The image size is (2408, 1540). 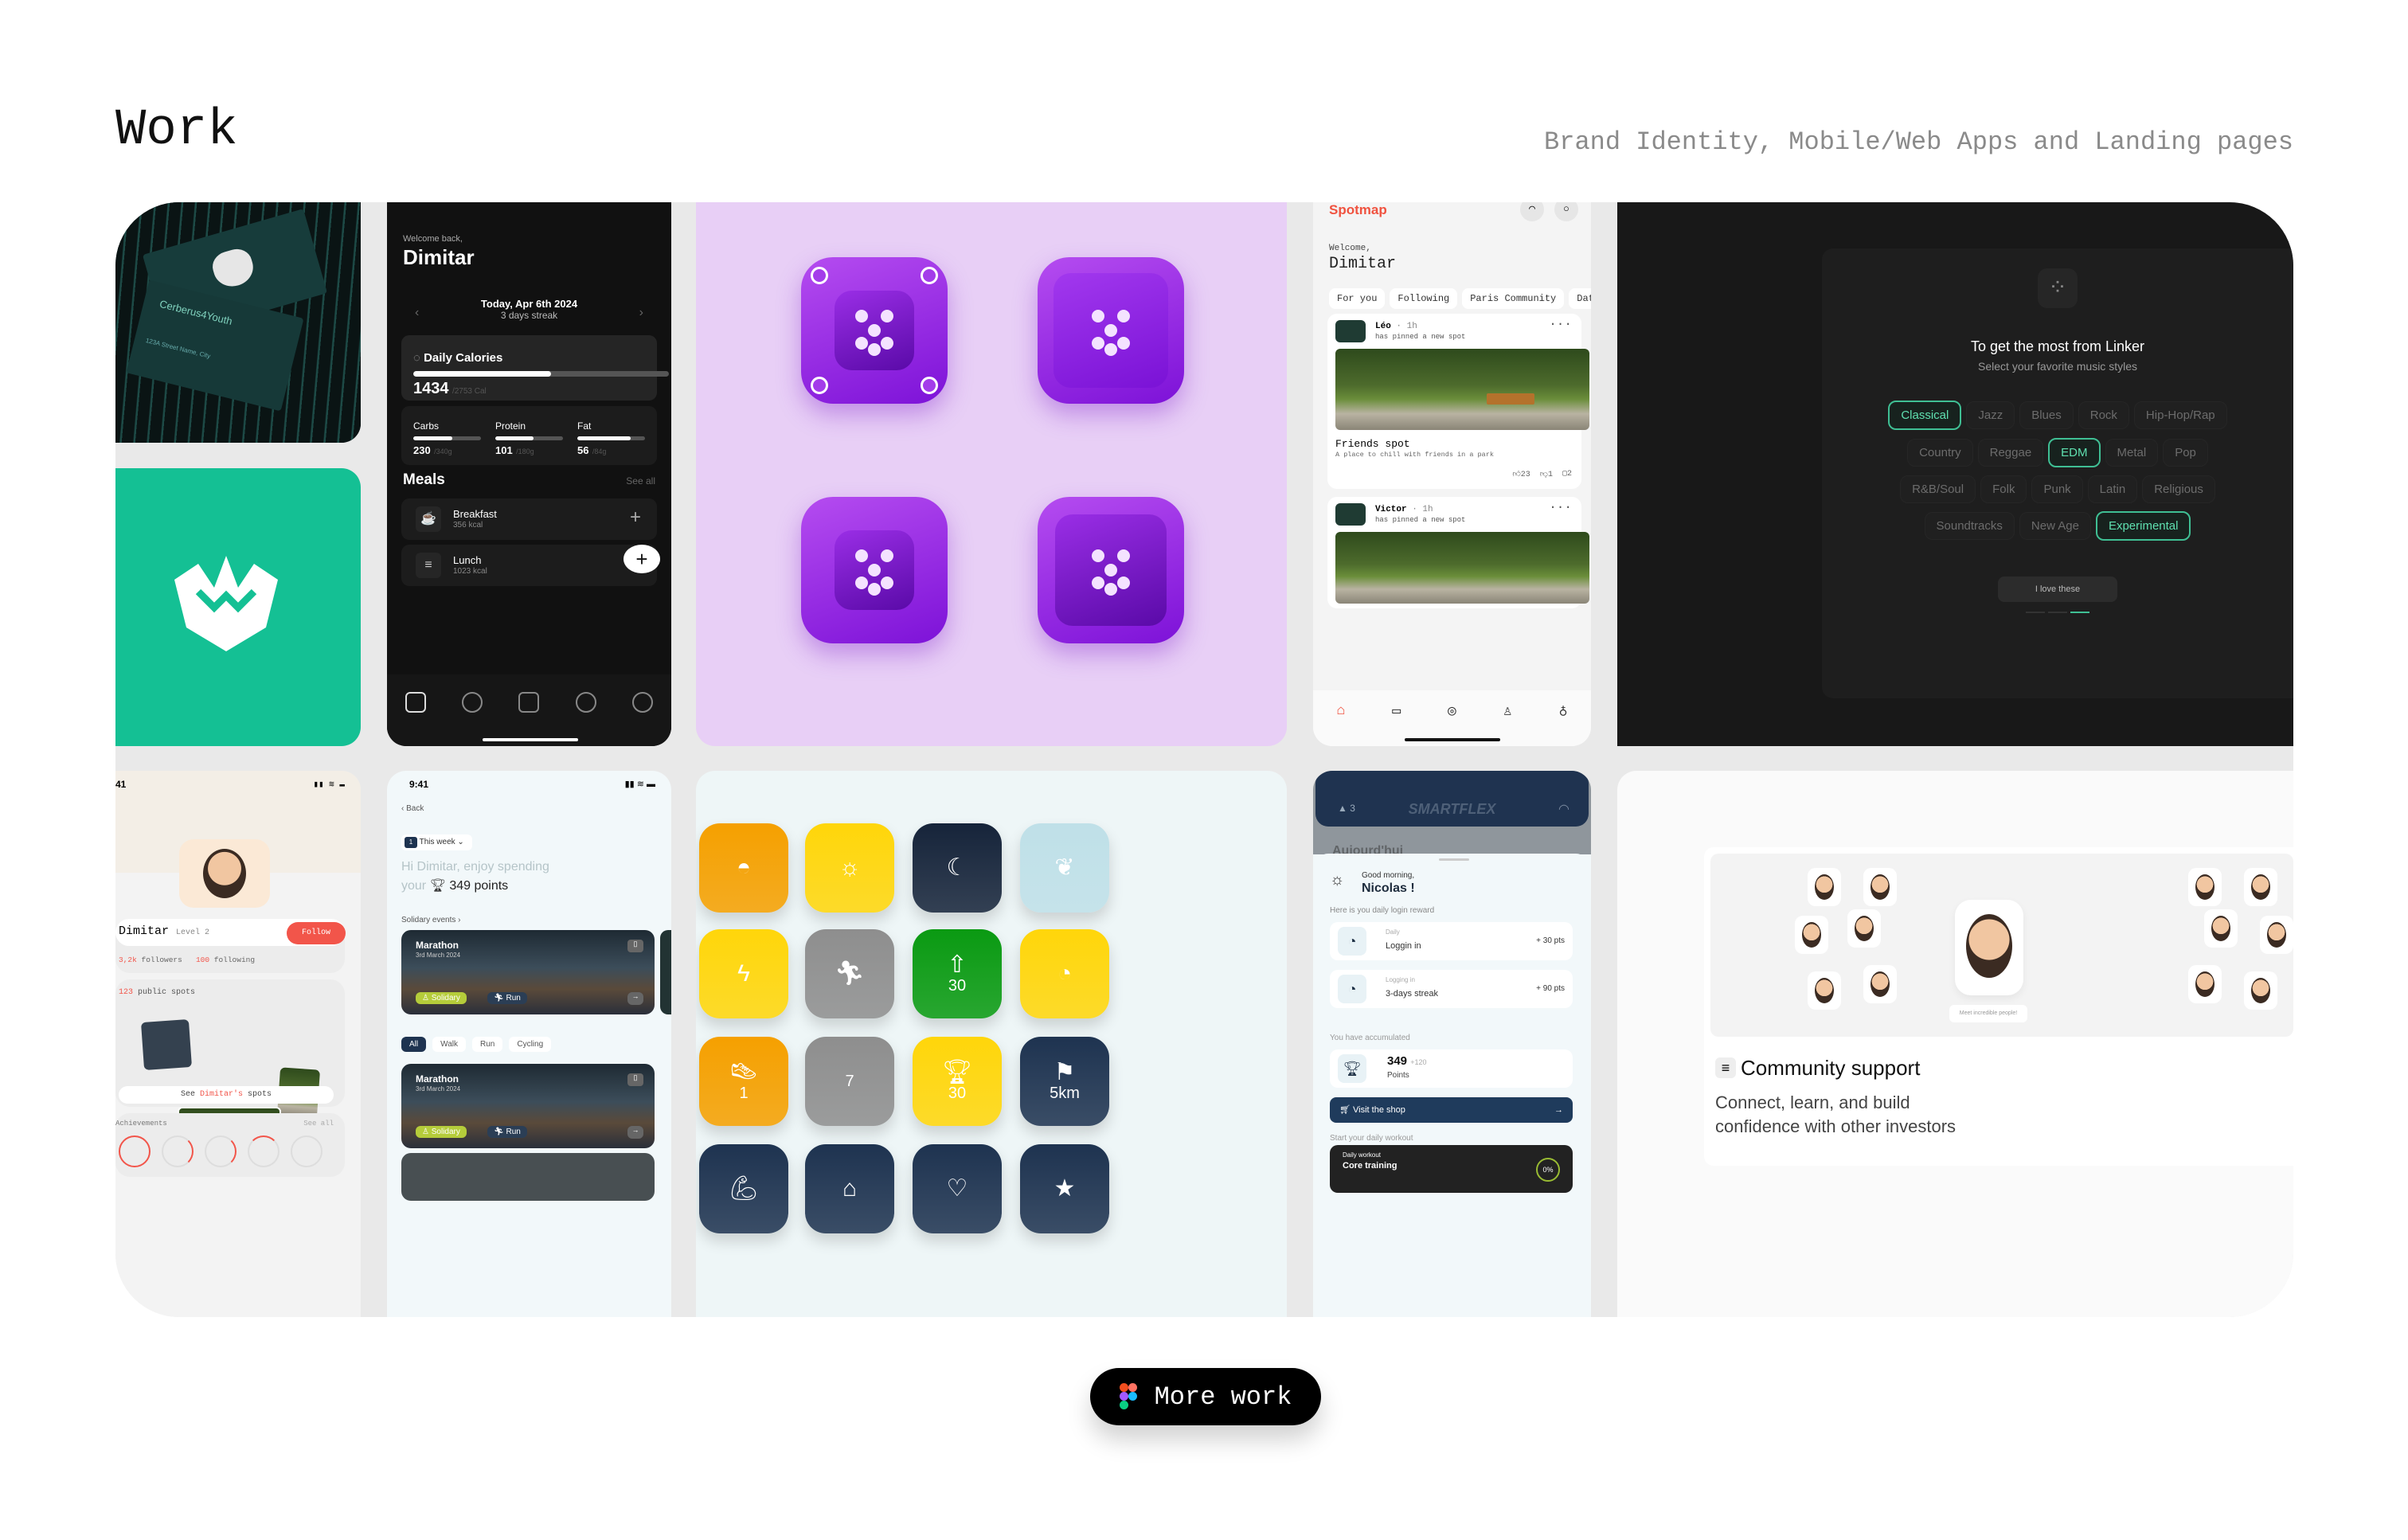 What do you see at coordinates (238, 607) in the screenshot?
I see `project-brand-logo` at bounding box center [238, 607].